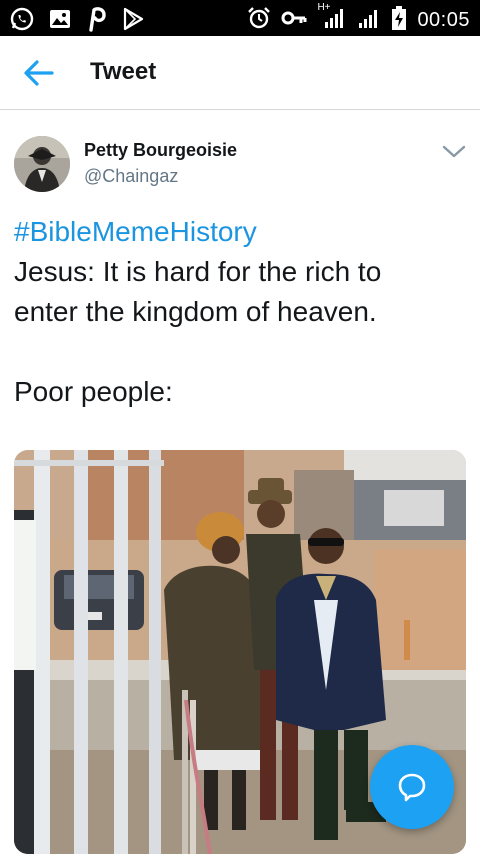 This screenshot has width=480, height=854. I want to click on battery-charging-icon, so click(399, 20).